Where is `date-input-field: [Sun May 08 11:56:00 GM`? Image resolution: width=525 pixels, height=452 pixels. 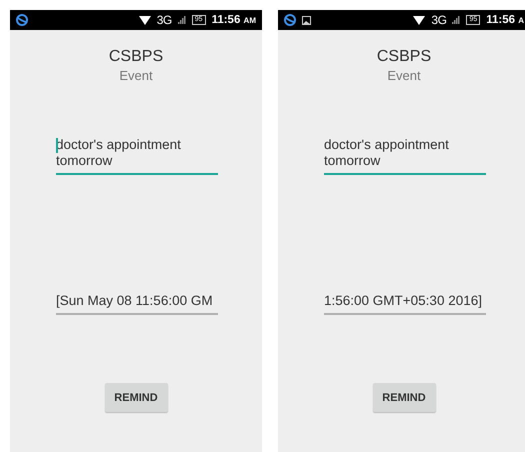 date-input-field: [Sun May 08 11:56:00 GM is located at coordinates (137, 304).